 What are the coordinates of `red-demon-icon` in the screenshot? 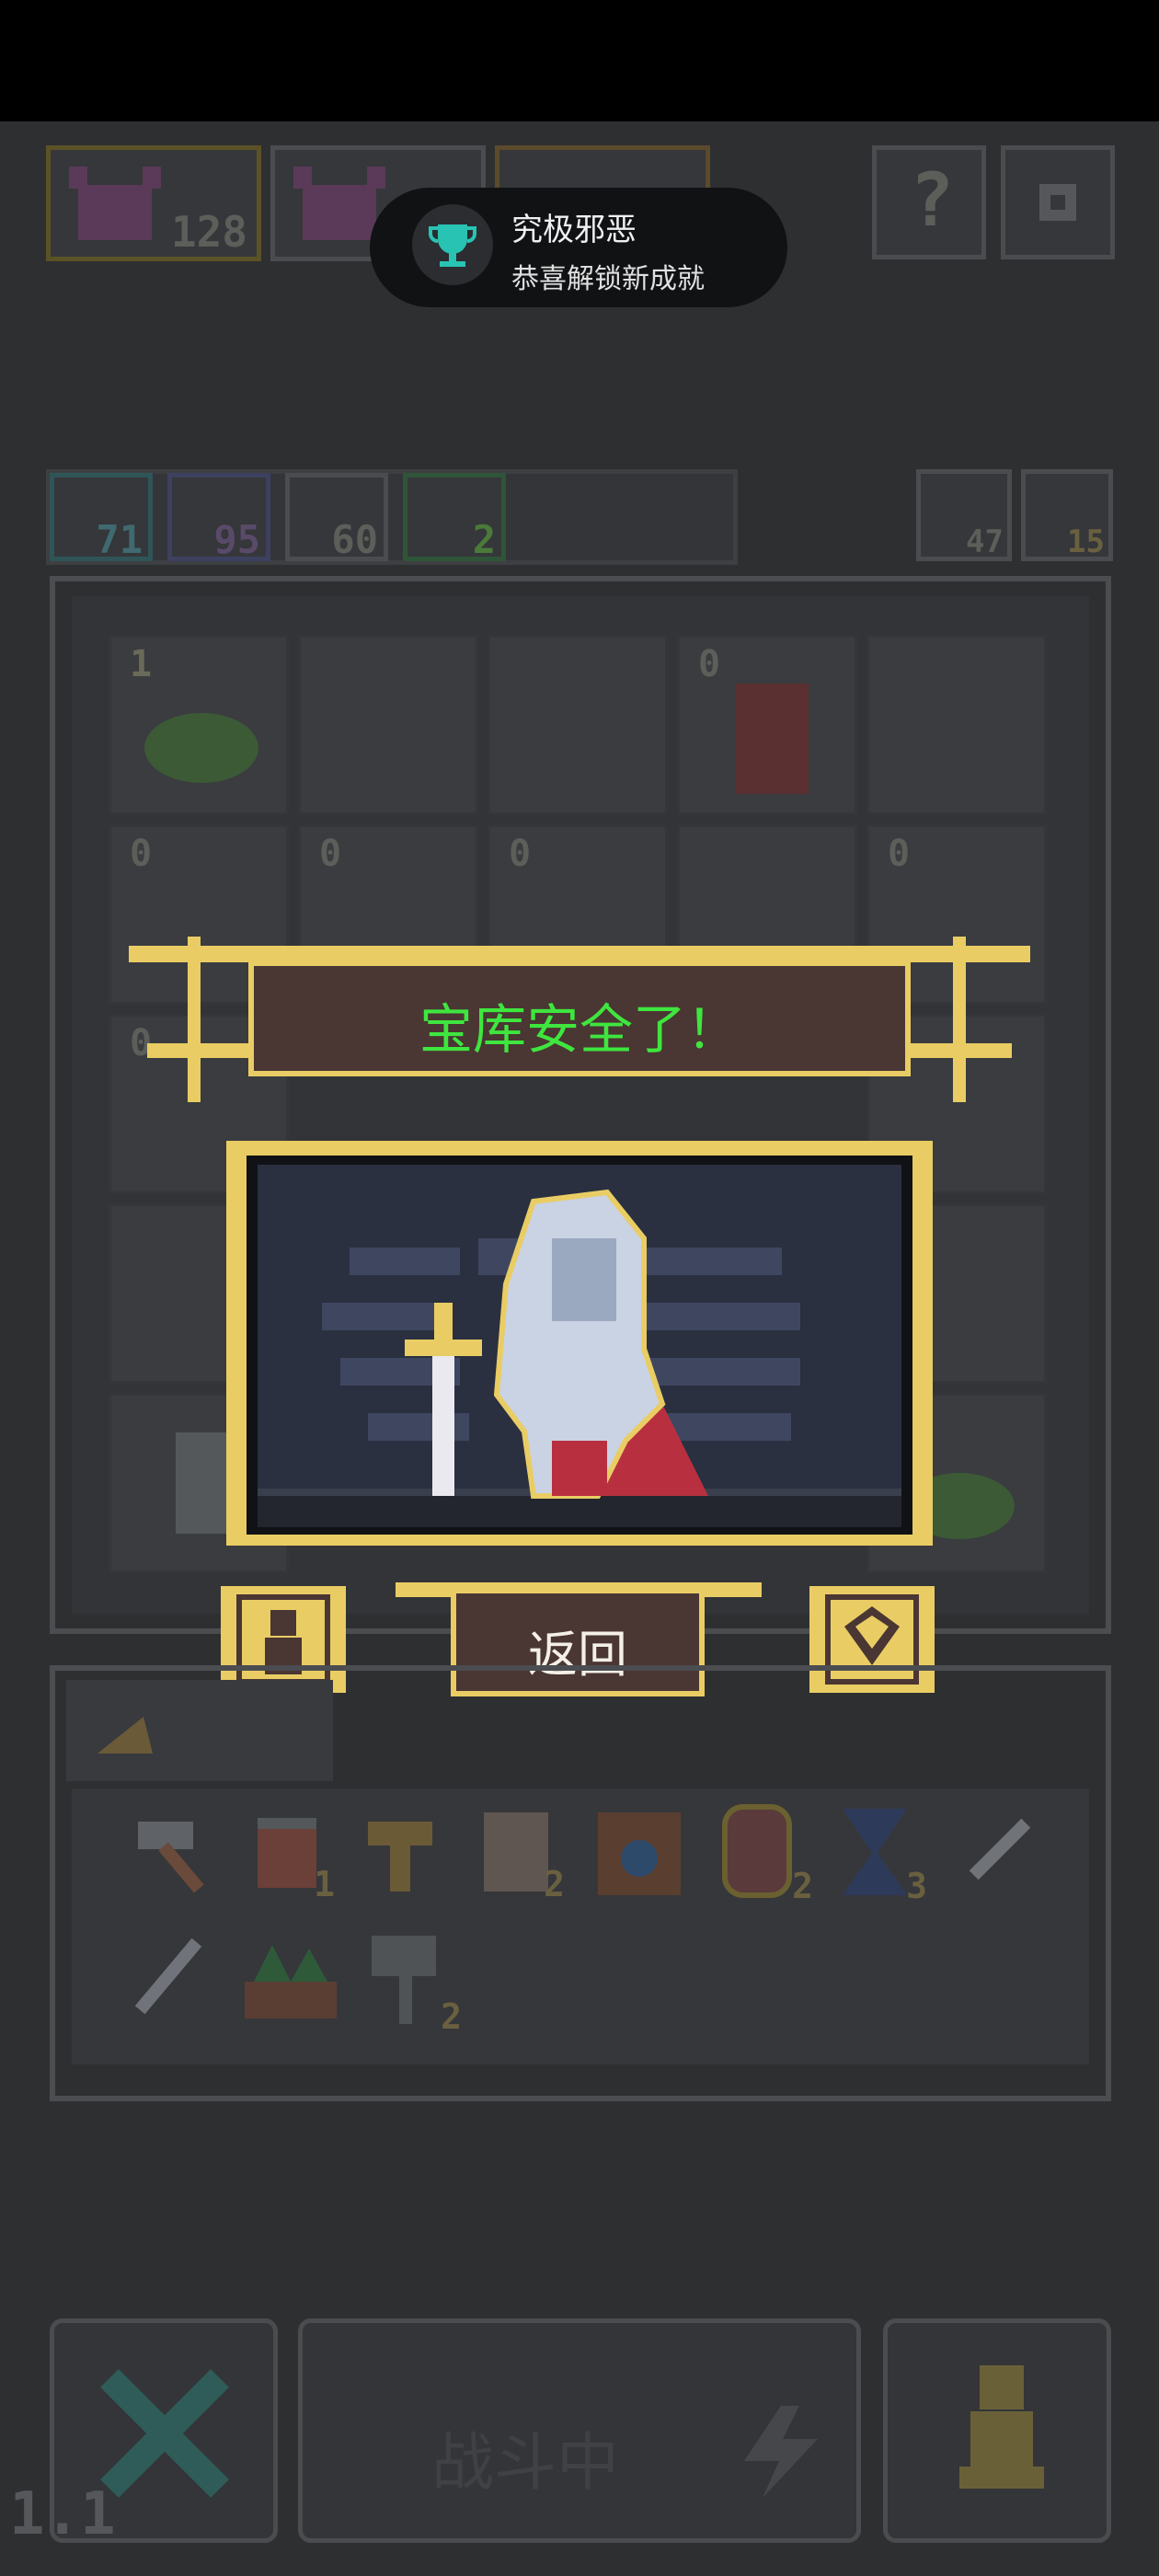 It's located at (772, 739).